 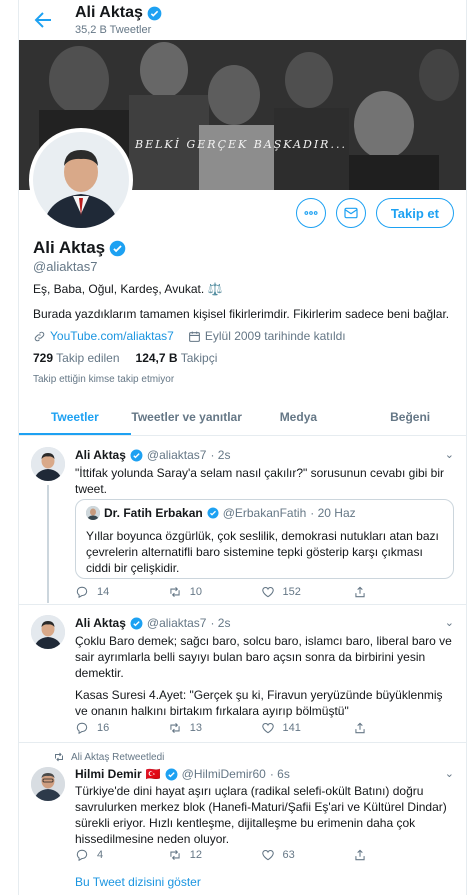 I want to click on quoted-tweet-header: Dr. Fatih Erbakan @ErbakanFatih · 20 Haz, so click(x=221, y=513).